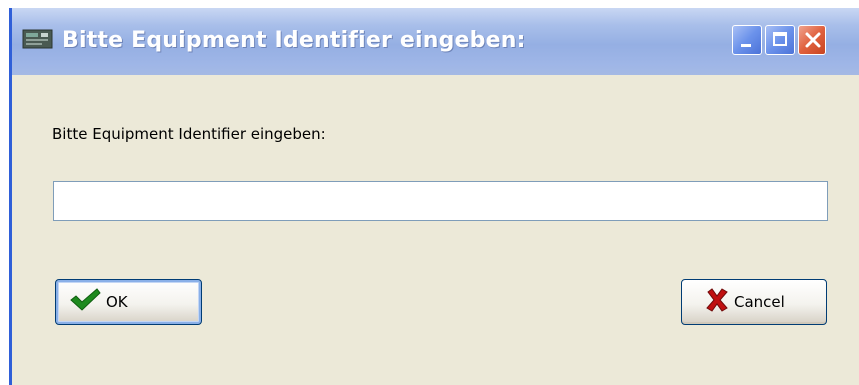  What do you see at coordinates (747, 40) in the screenshot?
I see `minimize-button` at bounding box center [747, 40].